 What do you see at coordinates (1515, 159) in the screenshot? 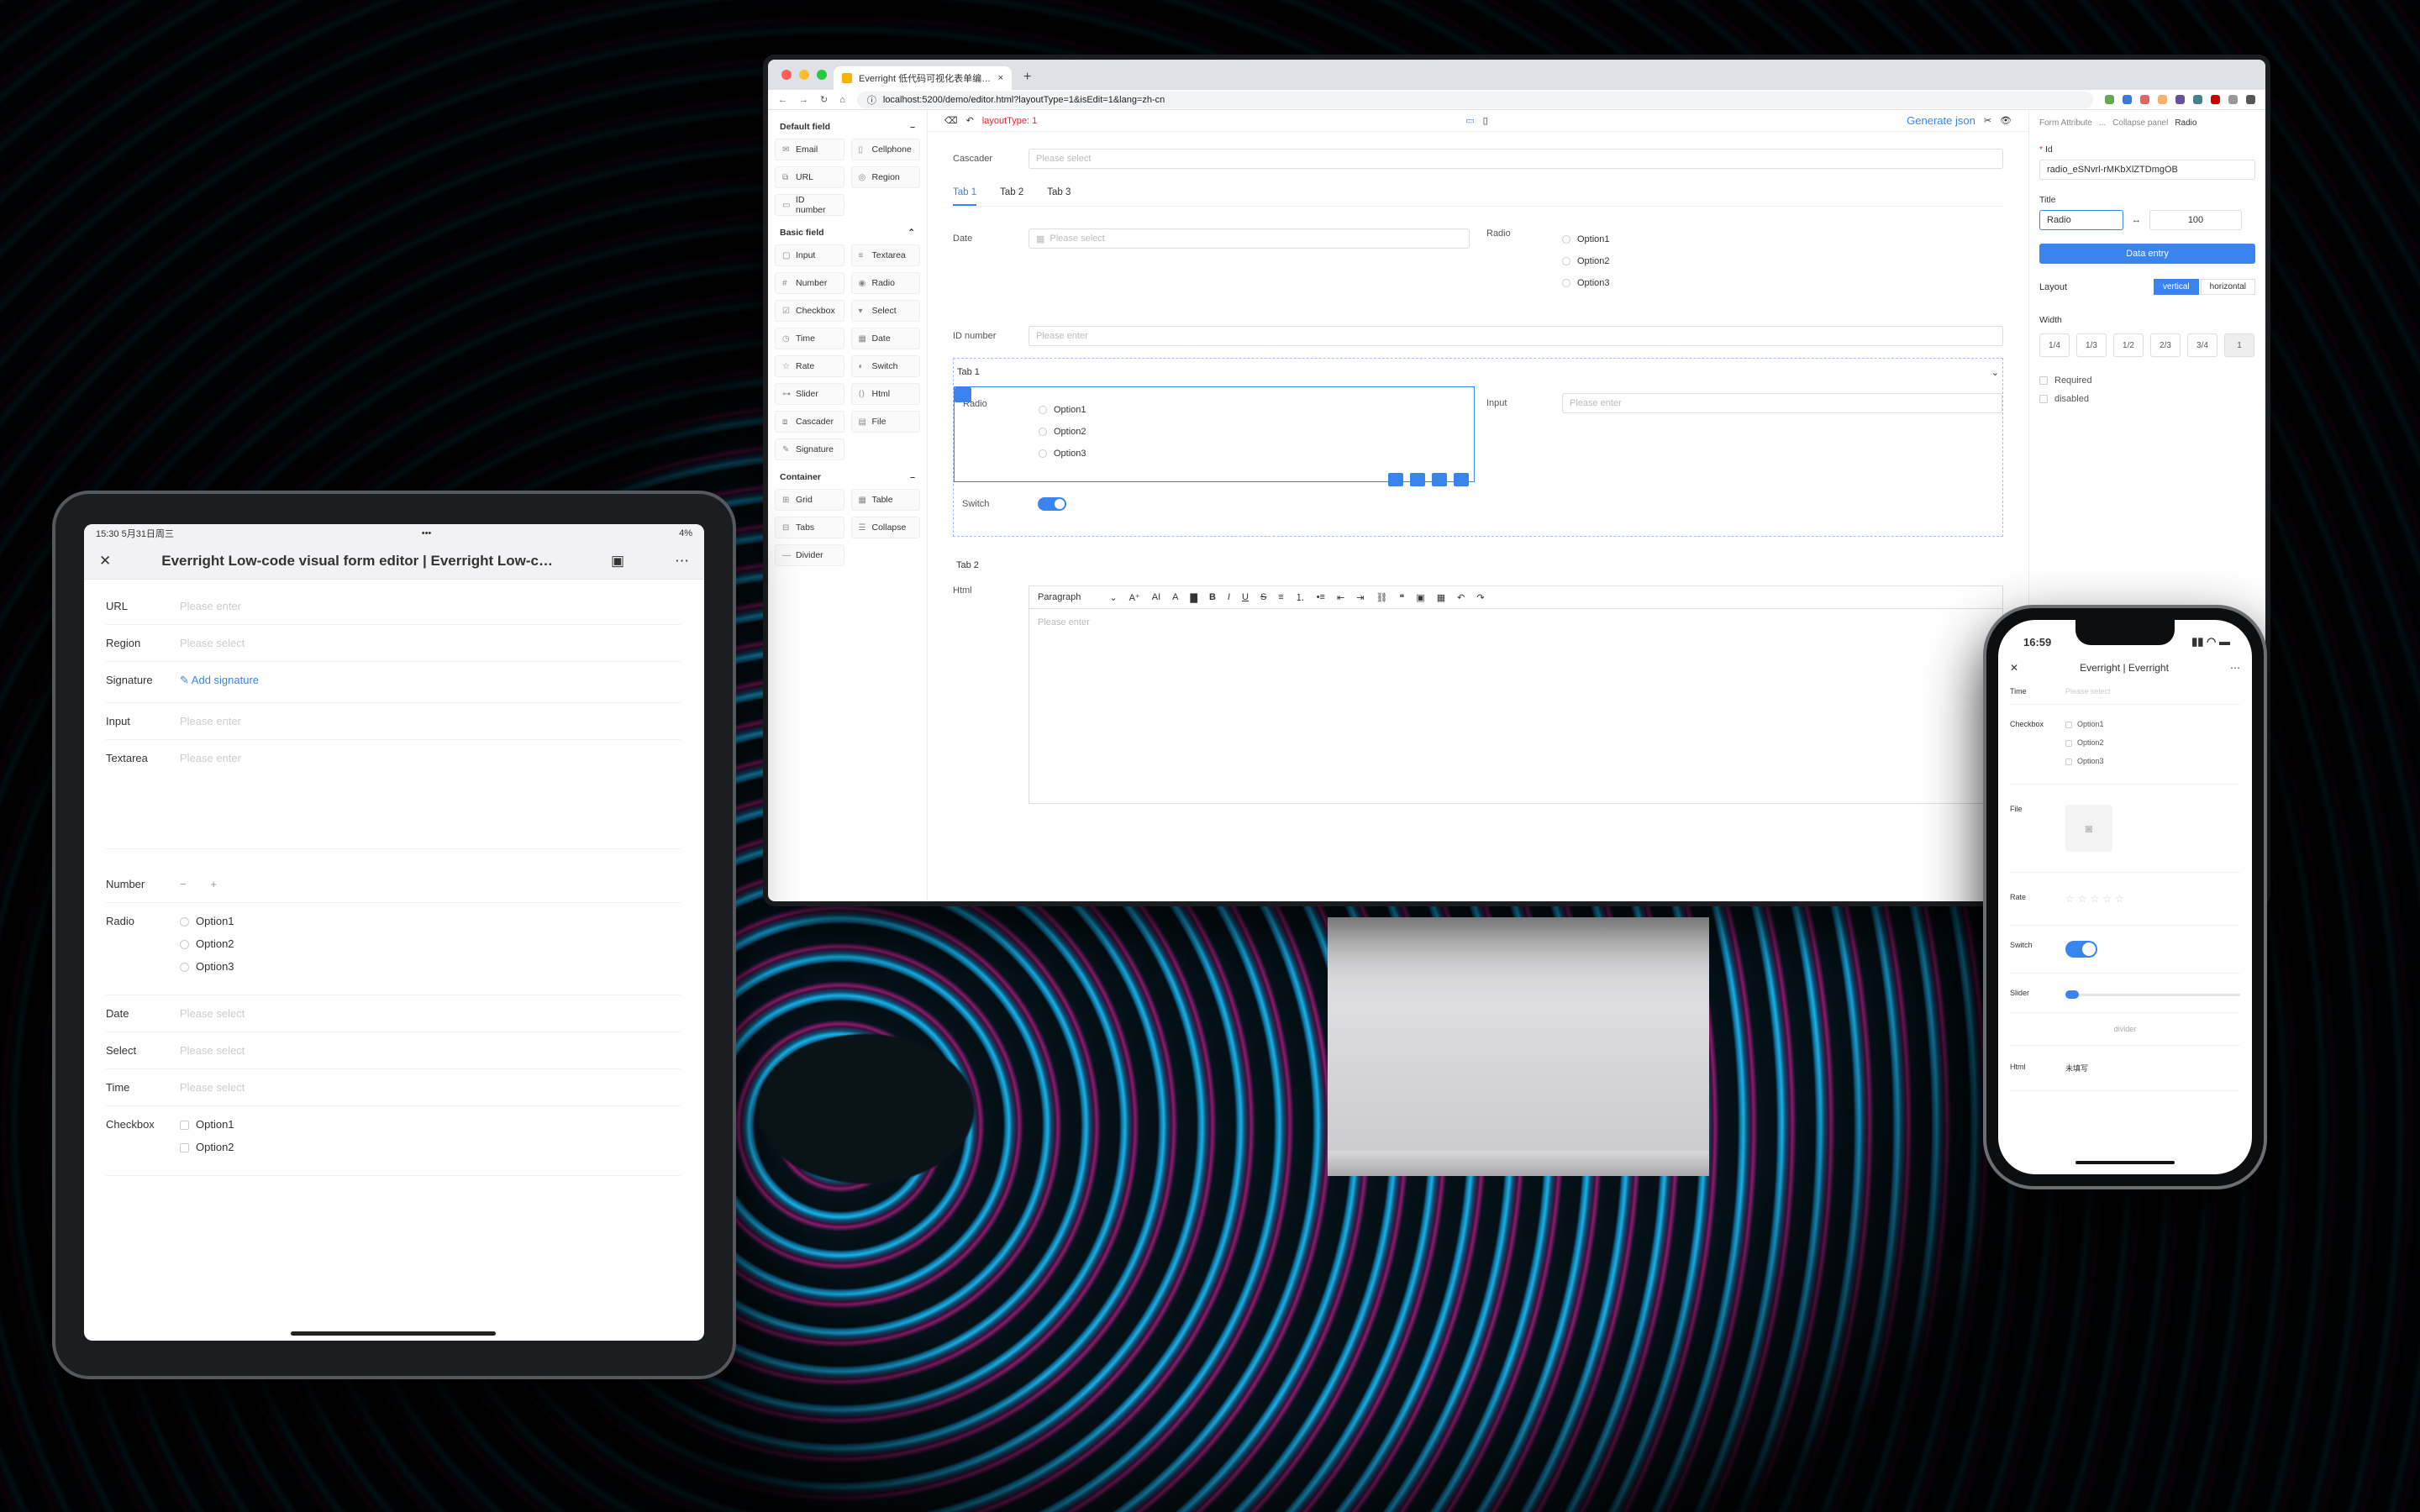
I see `cascader-input: Please select` at bounding box center [1515, 159].